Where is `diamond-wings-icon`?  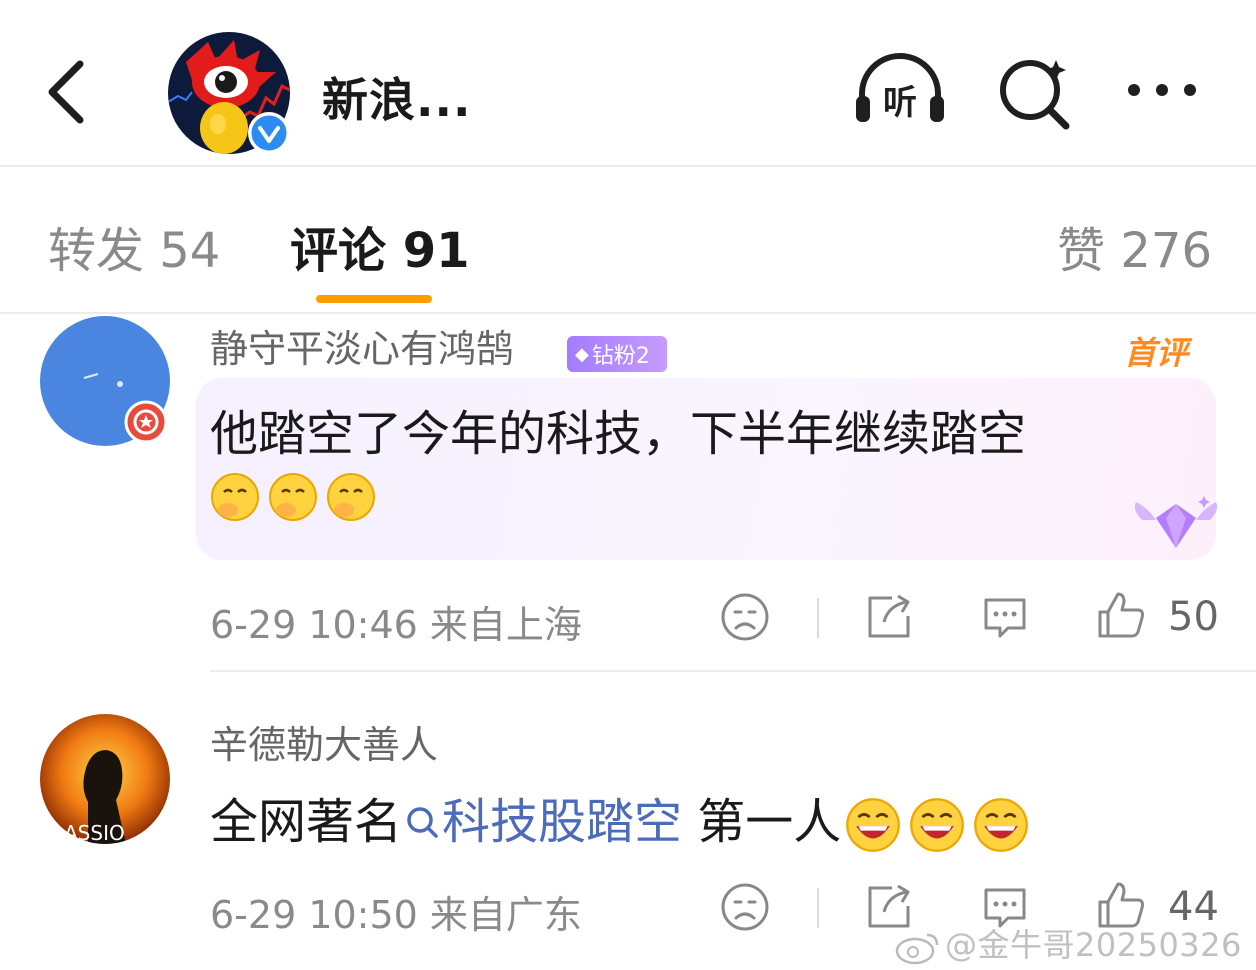
diamond-wings-icon is located at coordinates (1176, 522).